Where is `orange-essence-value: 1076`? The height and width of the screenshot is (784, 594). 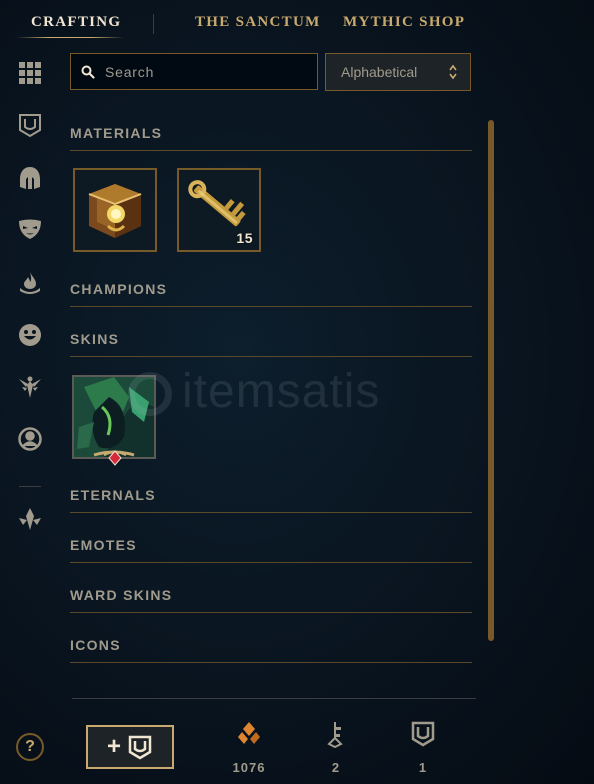
orange-essence-value: 1076 is located at coordinates (249, 767).